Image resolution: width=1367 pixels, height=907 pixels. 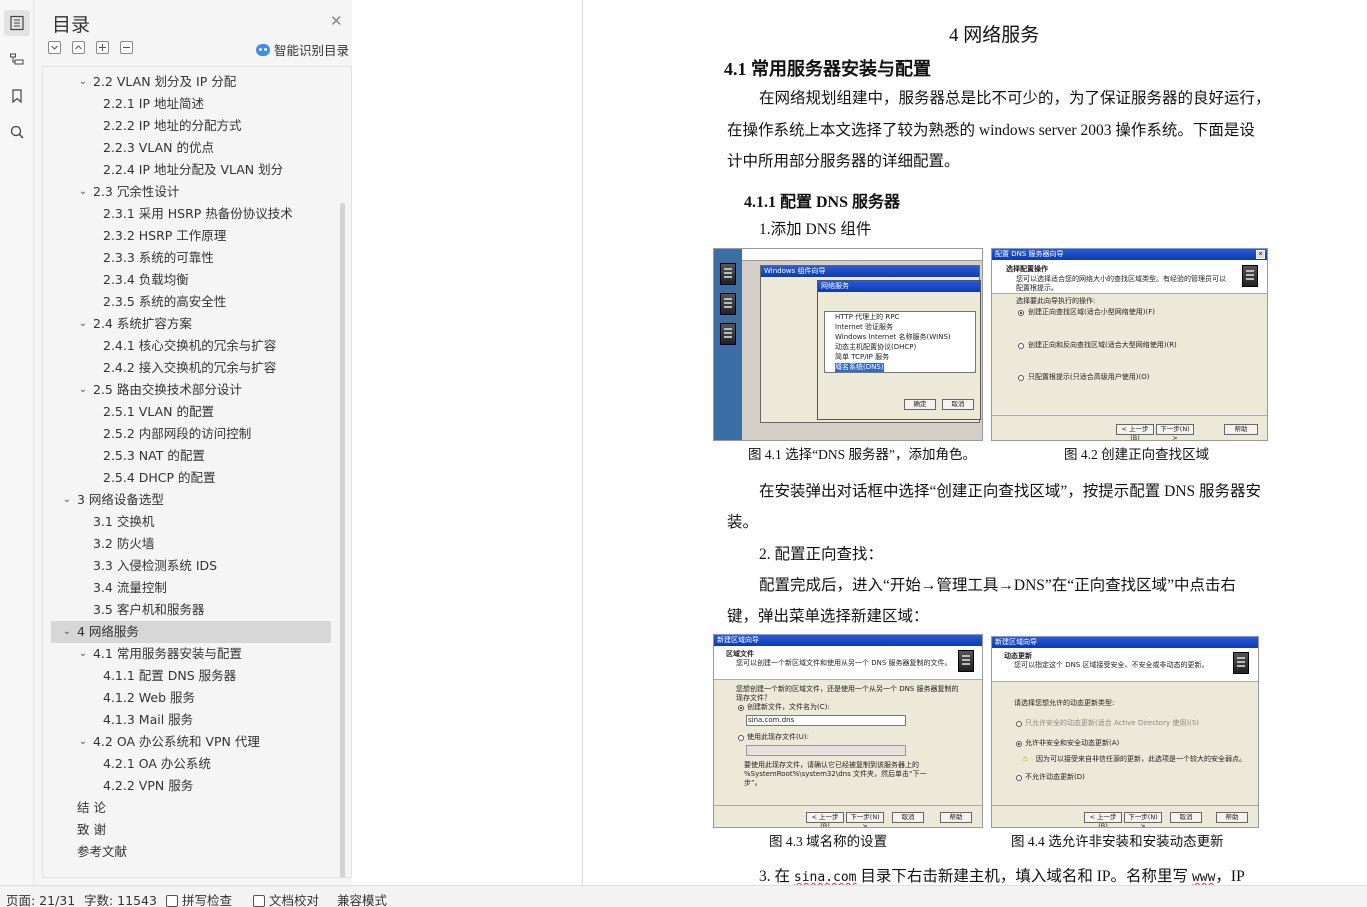 What do you see at coordinates (17, 132) in the screenshot?
I see `search-icon` at bounding box center [17, 132].